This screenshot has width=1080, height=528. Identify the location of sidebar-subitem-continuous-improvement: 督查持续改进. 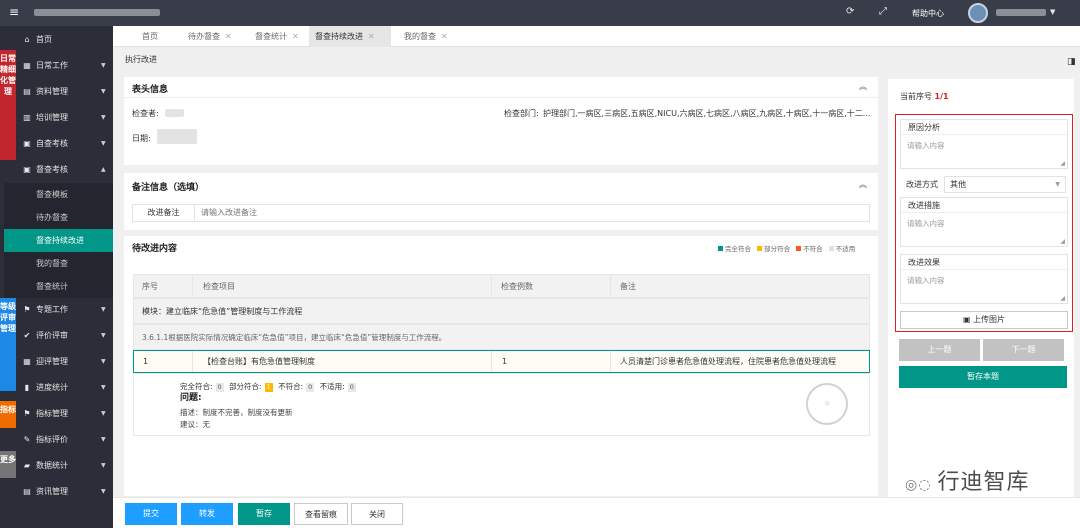
(58, 240).